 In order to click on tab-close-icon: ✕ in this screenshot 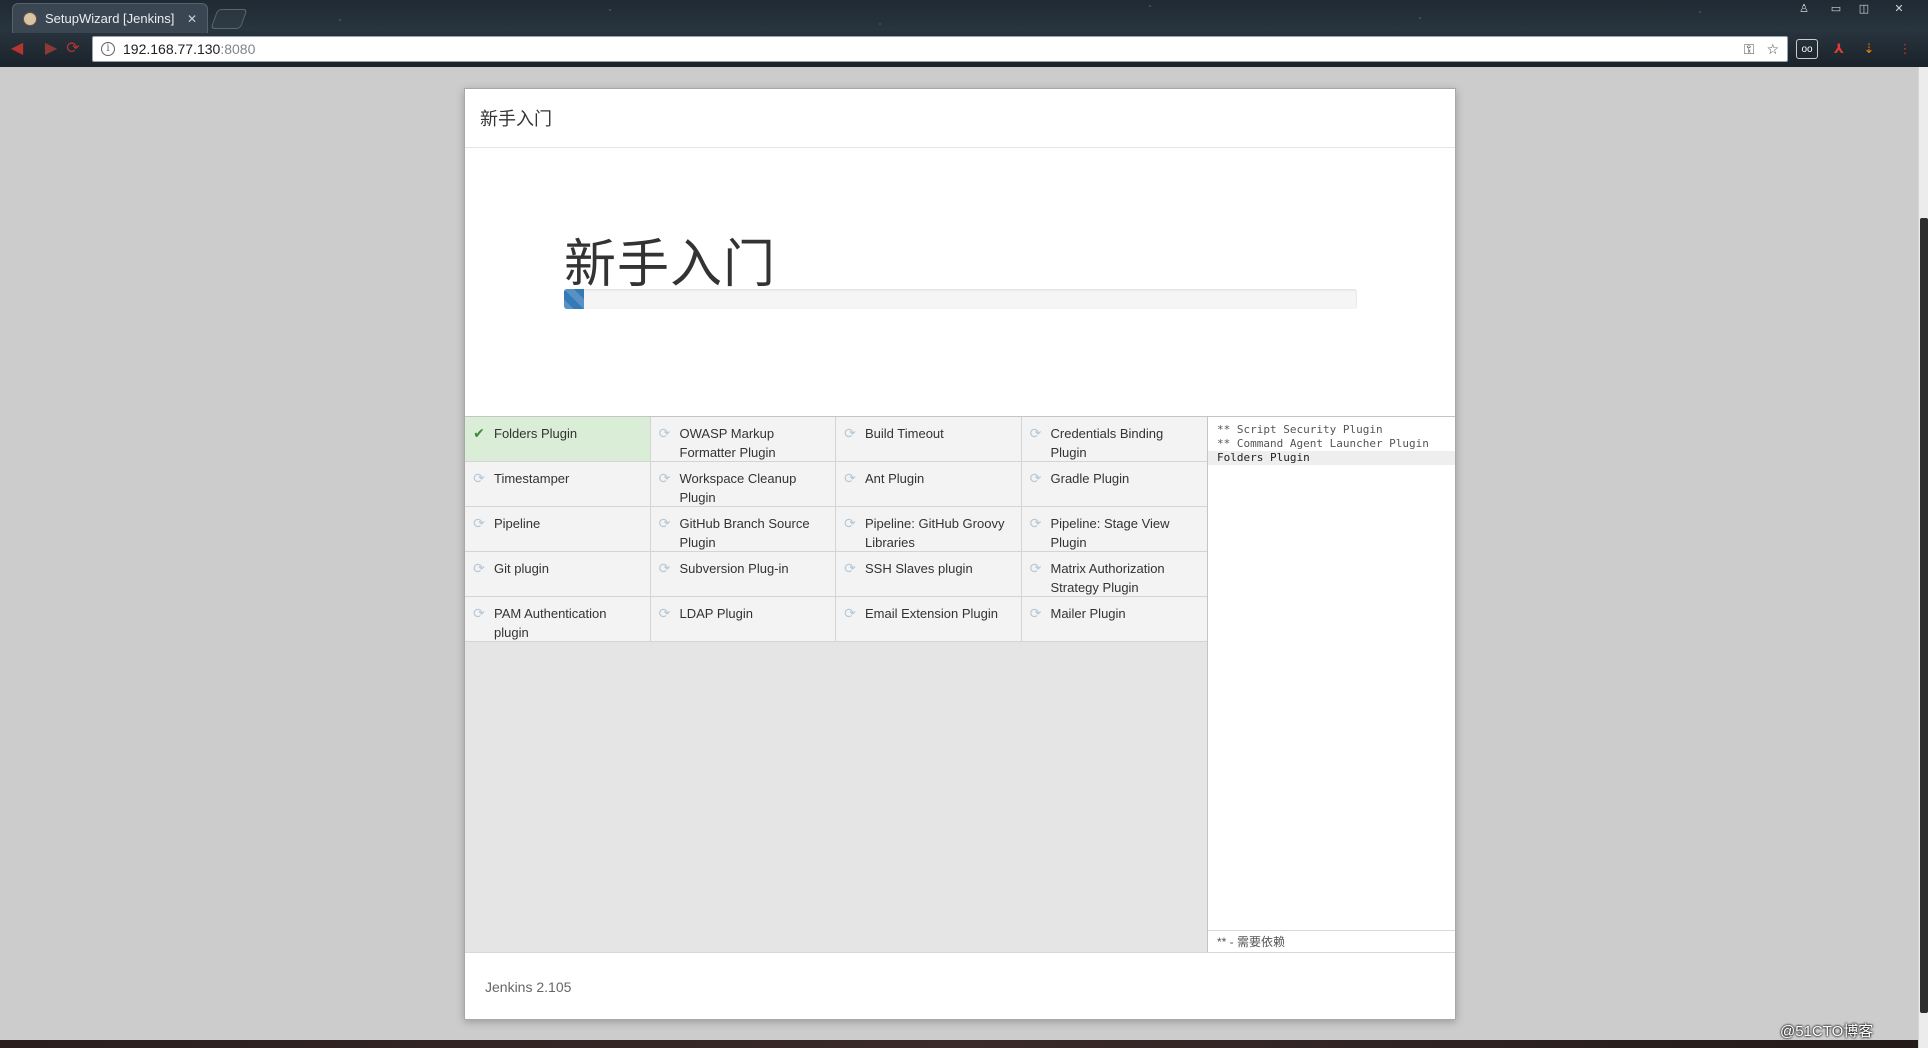, I will do `click(192, 19)`.